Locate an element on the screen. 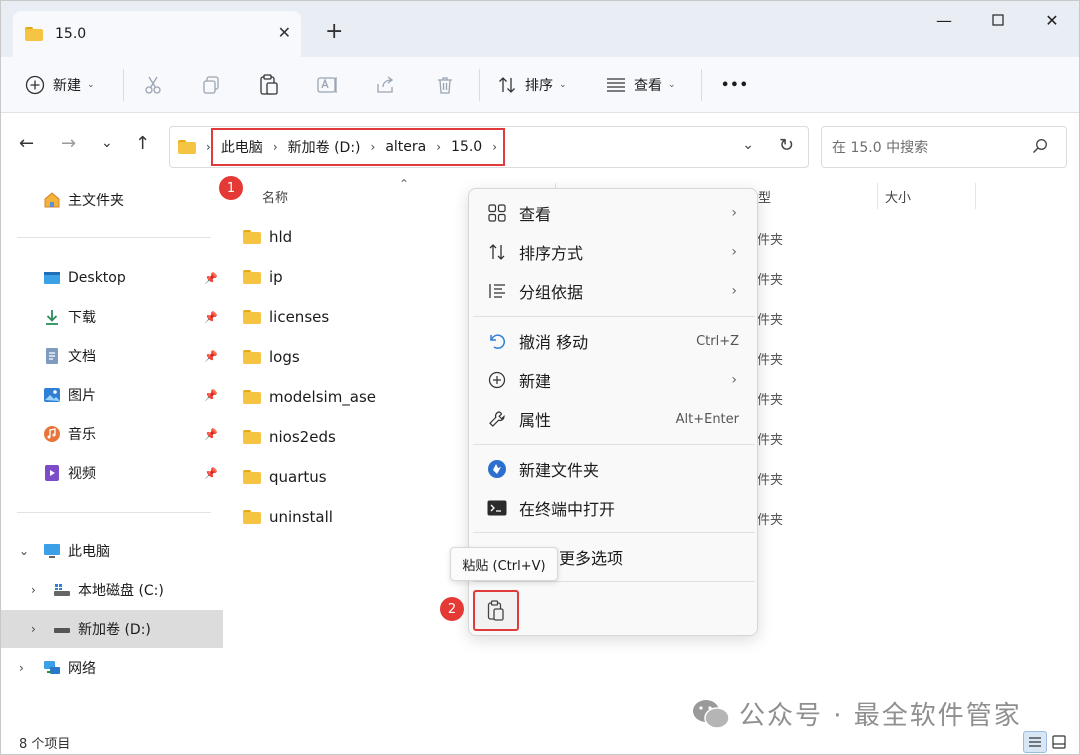 The image size is (1080, 755). sort-button: 排序 ⌄ is located at coordinates (532, 85).